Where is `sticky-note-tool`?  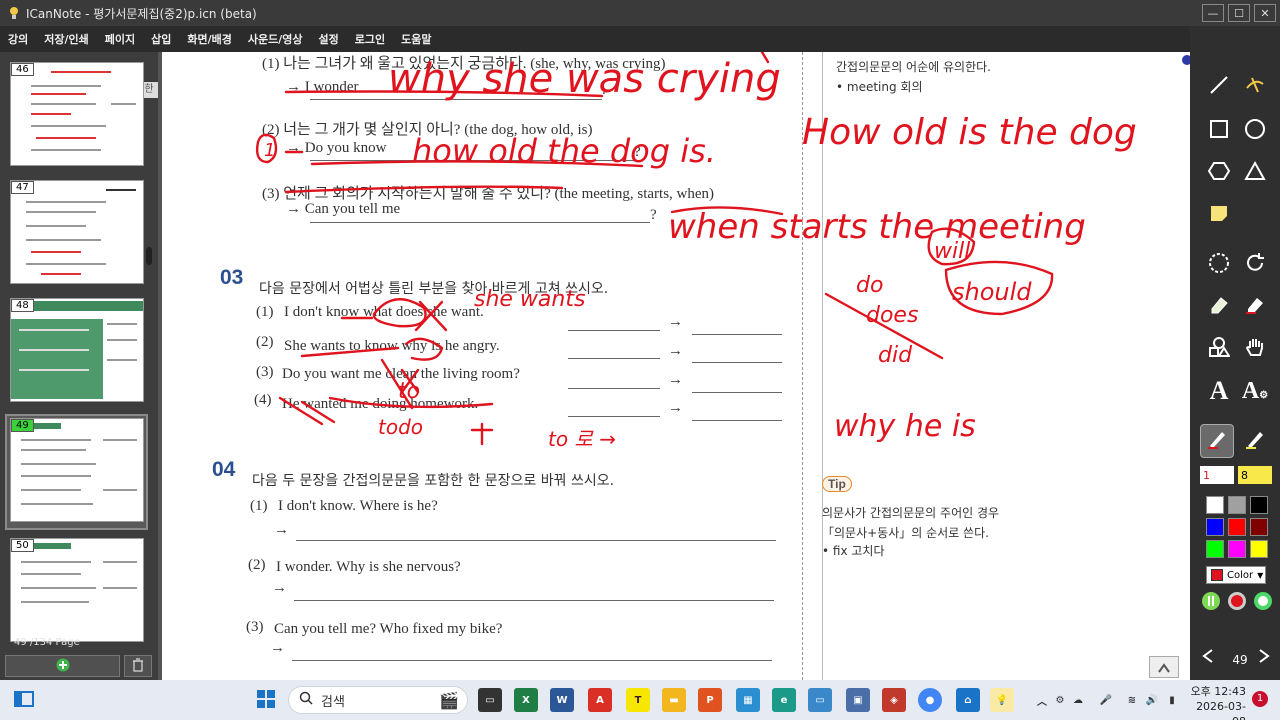 sticky-note-tool is located at coordinates (1219, 215).